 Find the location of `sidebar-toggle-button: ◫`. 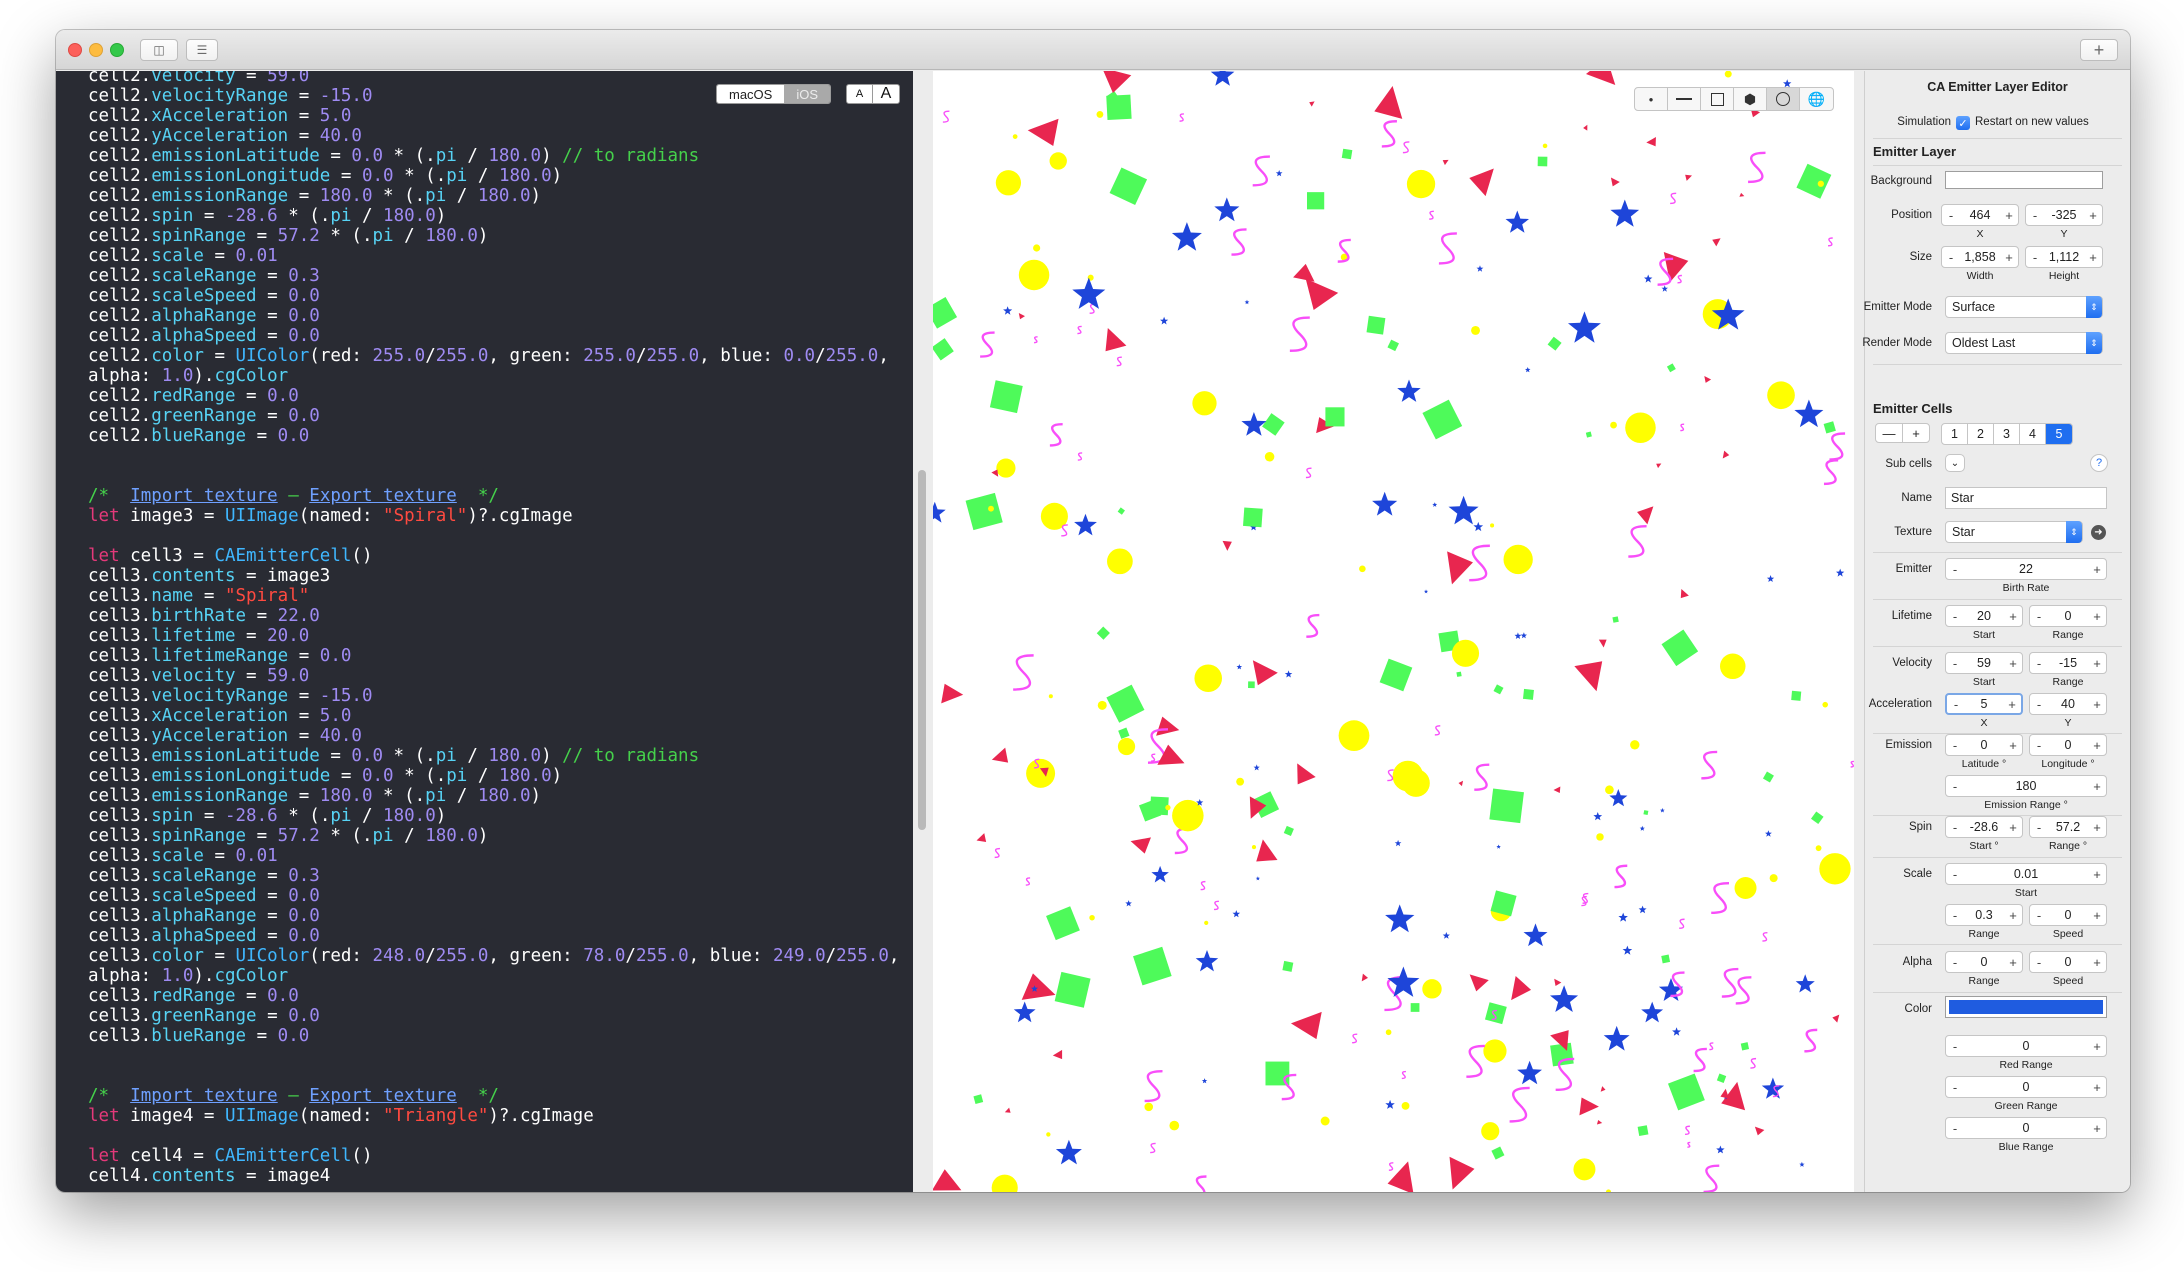

sidebar-toggle-button: ◫ is located at coordinates (159, 50).